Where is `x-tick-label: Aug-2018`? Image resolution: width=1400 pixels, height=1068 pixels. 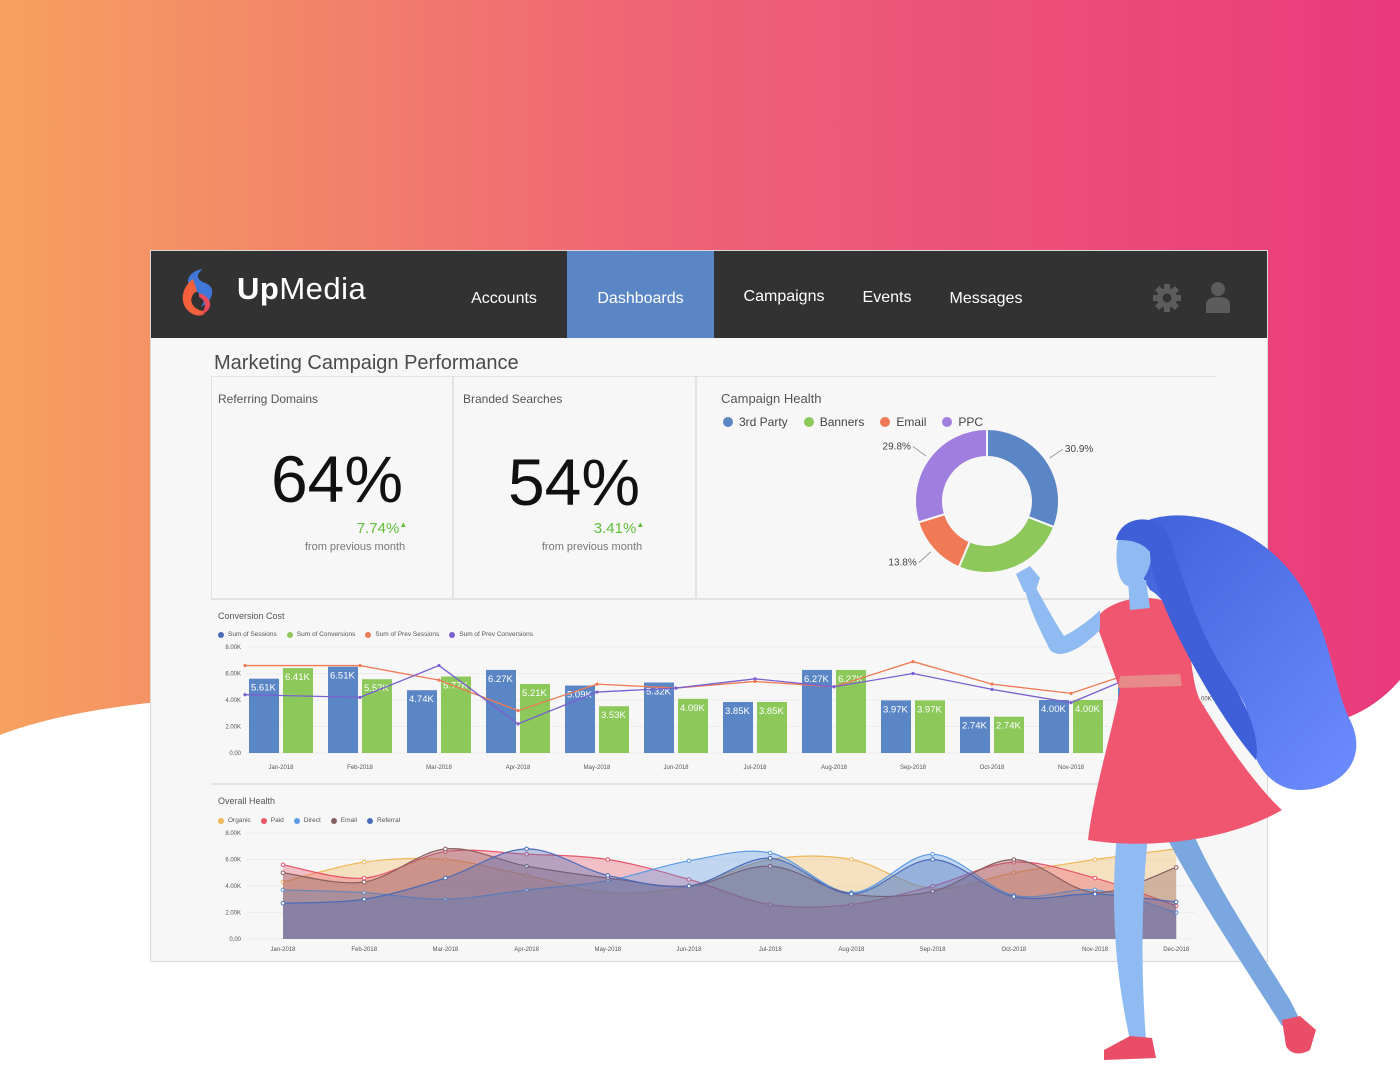
x-tick-label: Aug-2018 is located at coordinates (851, 950).